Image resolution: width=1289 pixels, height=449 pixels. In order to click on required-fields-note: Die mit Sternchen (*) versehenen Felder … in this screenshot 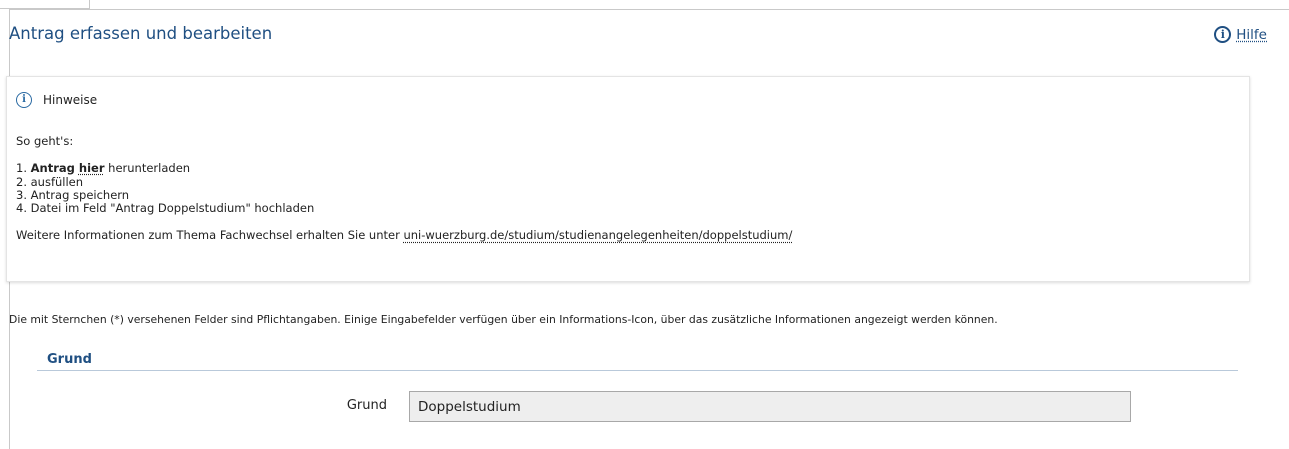, I will do `click(503, 319)`.